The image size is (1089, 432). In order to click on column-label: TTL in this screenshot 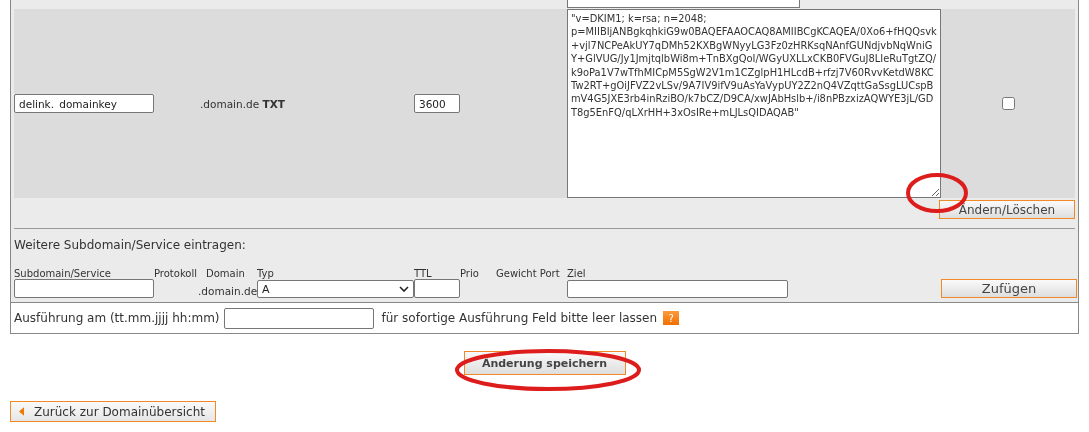, I will do `click(423, 273)`.